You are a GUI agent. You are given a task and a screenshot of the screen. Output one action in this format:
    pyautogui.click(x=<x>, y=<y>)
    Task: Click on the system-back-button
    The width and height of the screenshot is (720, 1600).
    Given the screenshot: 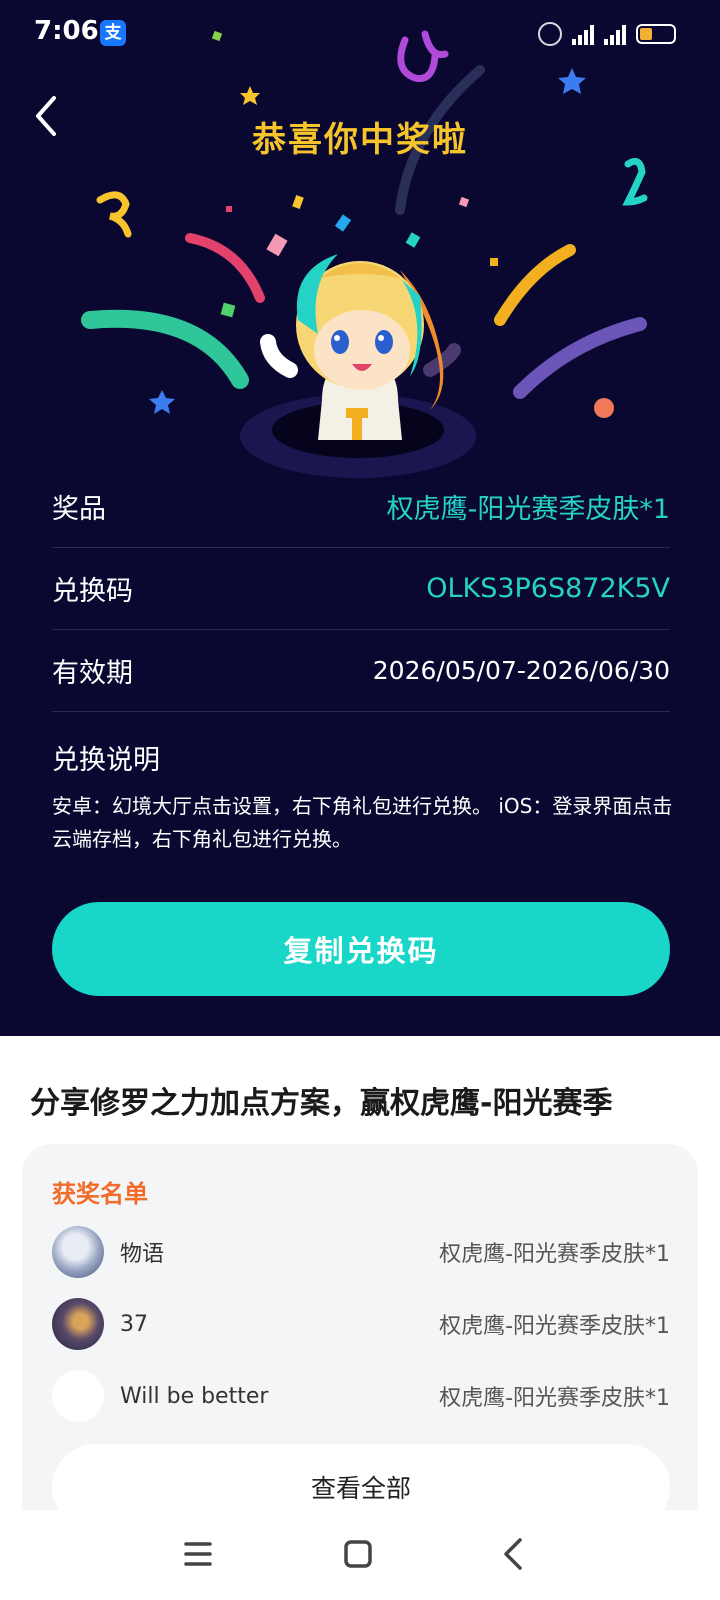 What is the action you would take?
    pyautogui.click(x=514, y=1554)
    